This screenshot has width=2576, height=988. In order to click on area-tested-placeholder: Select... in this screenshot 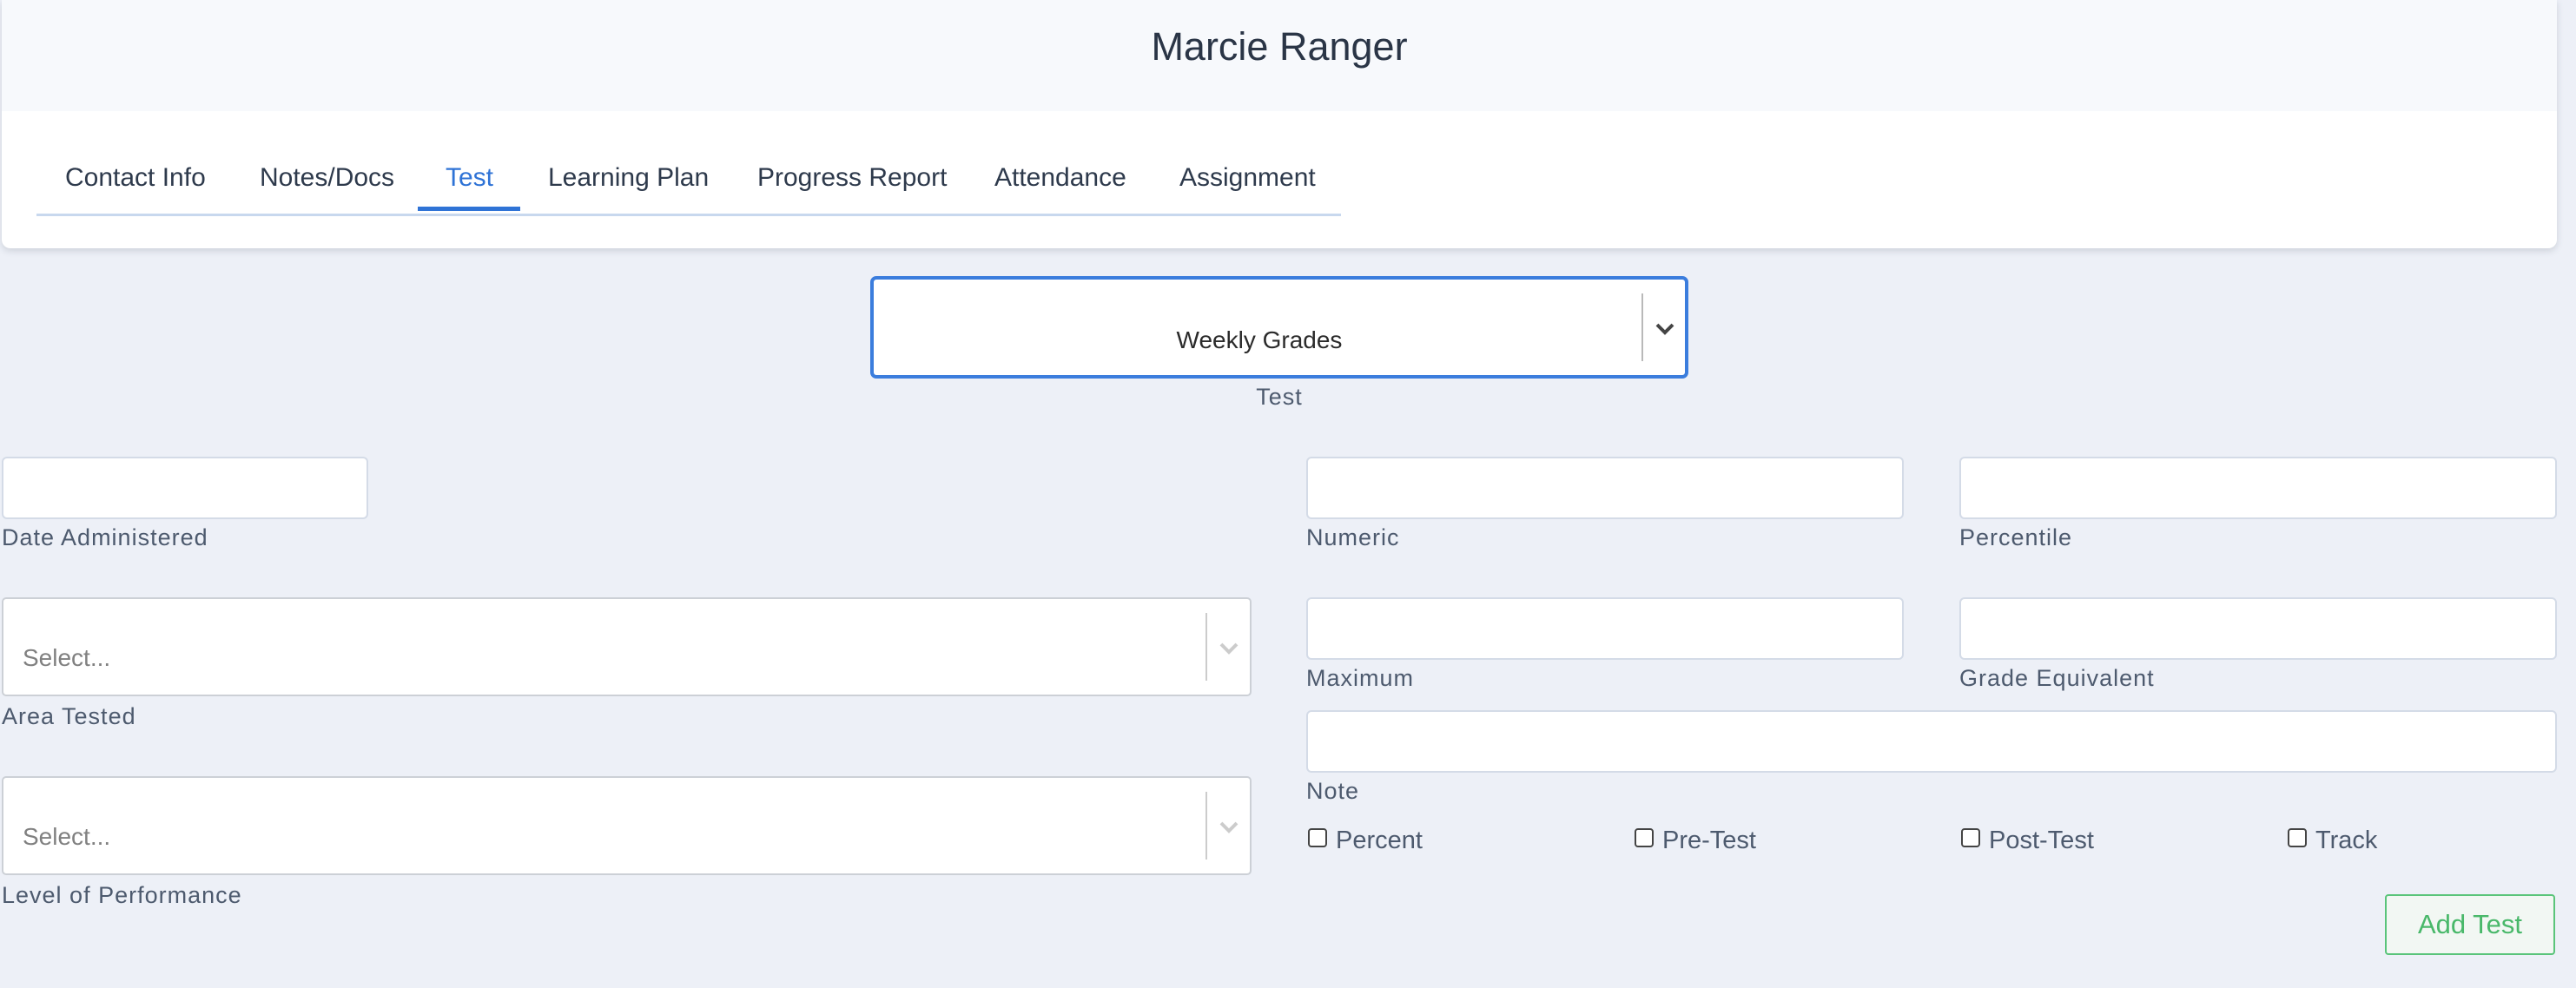, I will do `click(67, 657)`.